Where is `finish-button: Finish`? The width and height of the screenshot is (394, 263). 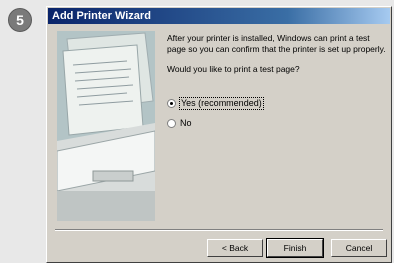 finish-button: Finish is located at coordinates (295, 248).